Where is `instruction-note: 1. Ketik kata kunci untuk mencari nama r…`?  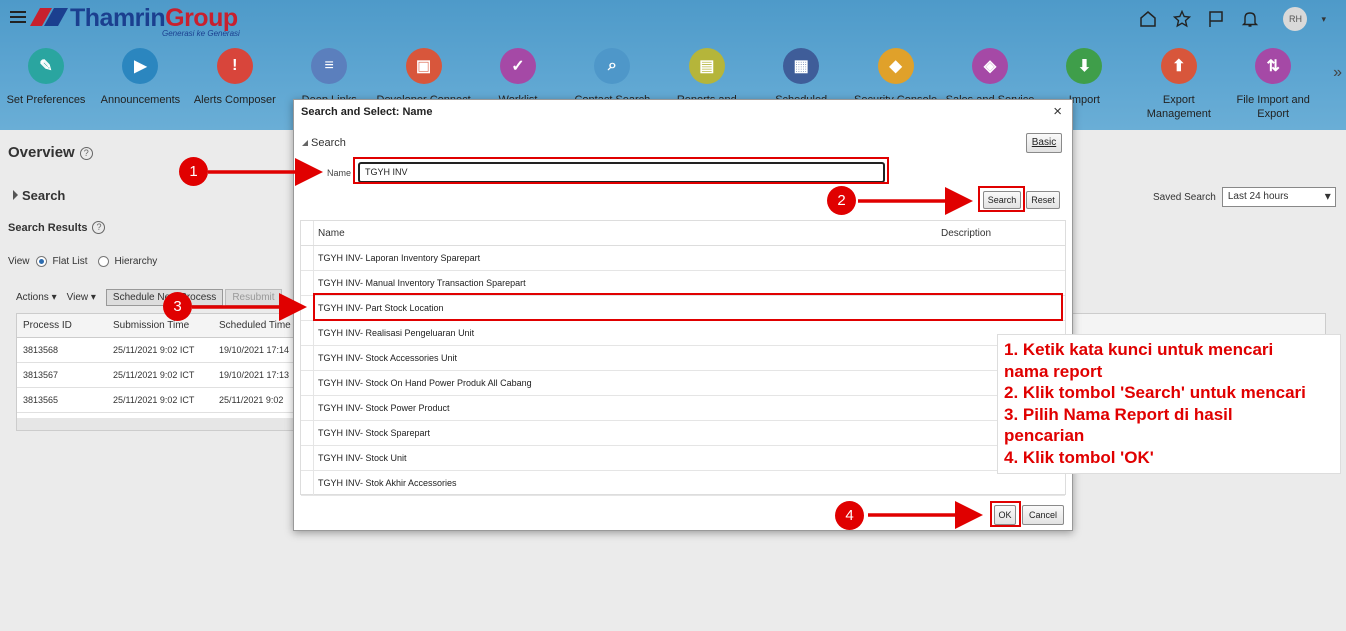 instruction-note: 1. Ketik kata kunci untuk mencari nama r… is located at coordinates (1169, 404).